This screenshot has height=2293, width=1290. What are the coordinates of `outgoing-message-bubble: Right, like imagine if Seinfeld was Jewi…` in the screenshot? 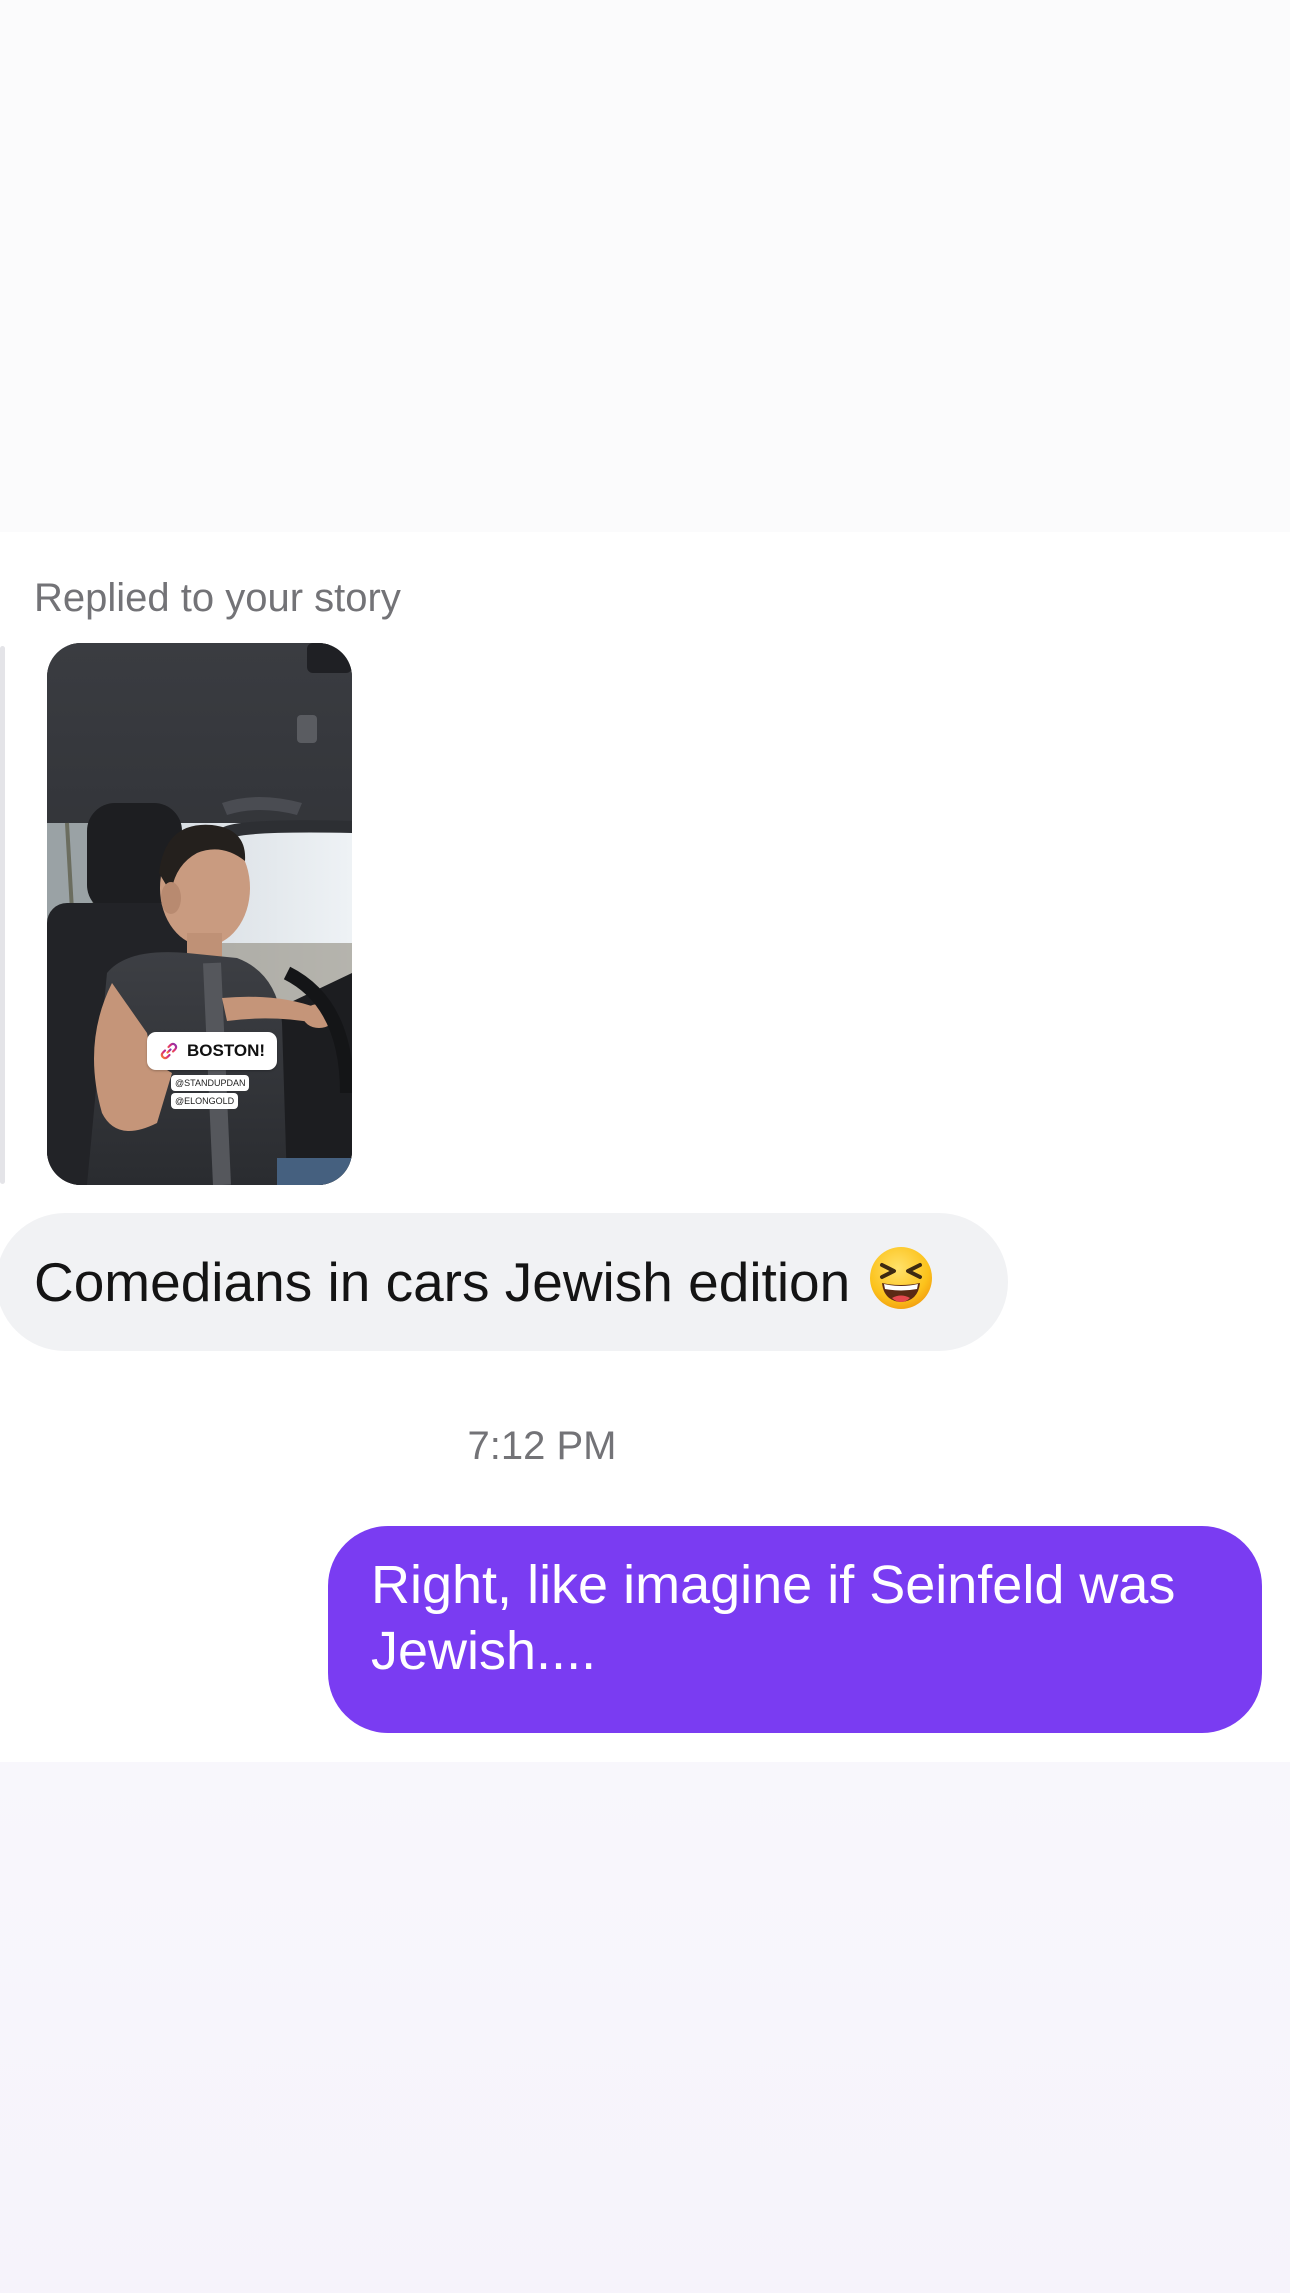 It's located at (795, 1629).